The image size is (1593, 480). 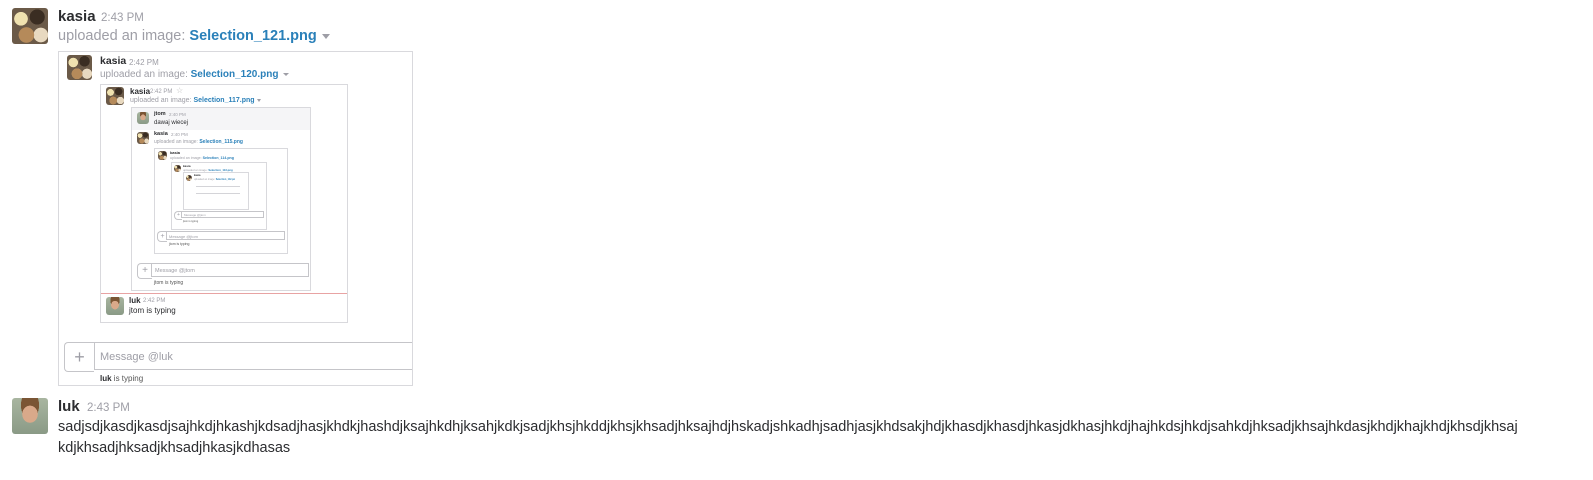 I want to click on upload-line: uploaded an image: Selection_117.png, so click(x=195, y=100).